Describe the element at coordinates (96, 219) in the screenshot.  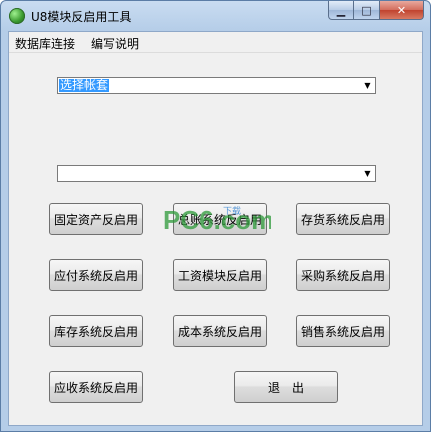
I see `fixed-assets-reenable-button: 固定资产反启用` at that location.